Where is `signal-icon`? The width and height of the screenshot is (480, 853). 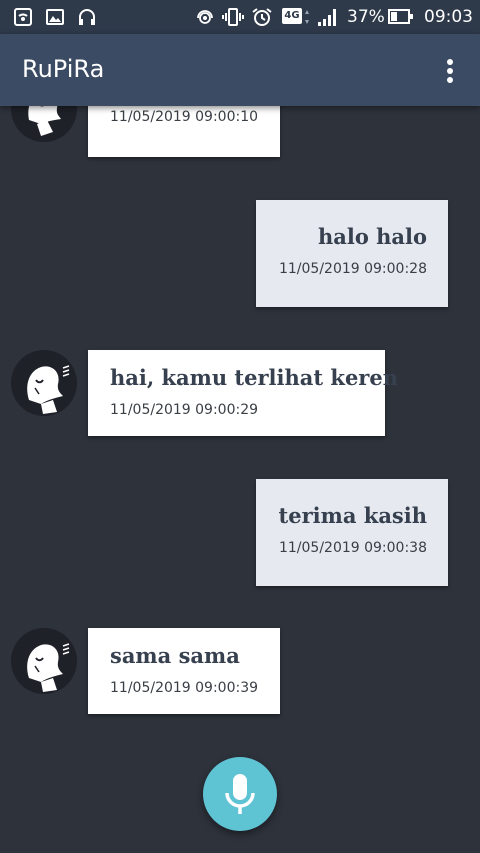 signal-icon is located at coordinates (329, 17).